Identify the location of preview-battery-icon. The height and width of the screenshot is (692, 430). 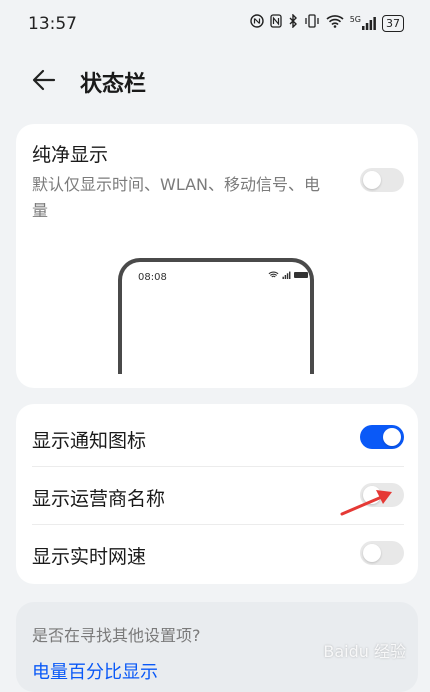
(301, 275).